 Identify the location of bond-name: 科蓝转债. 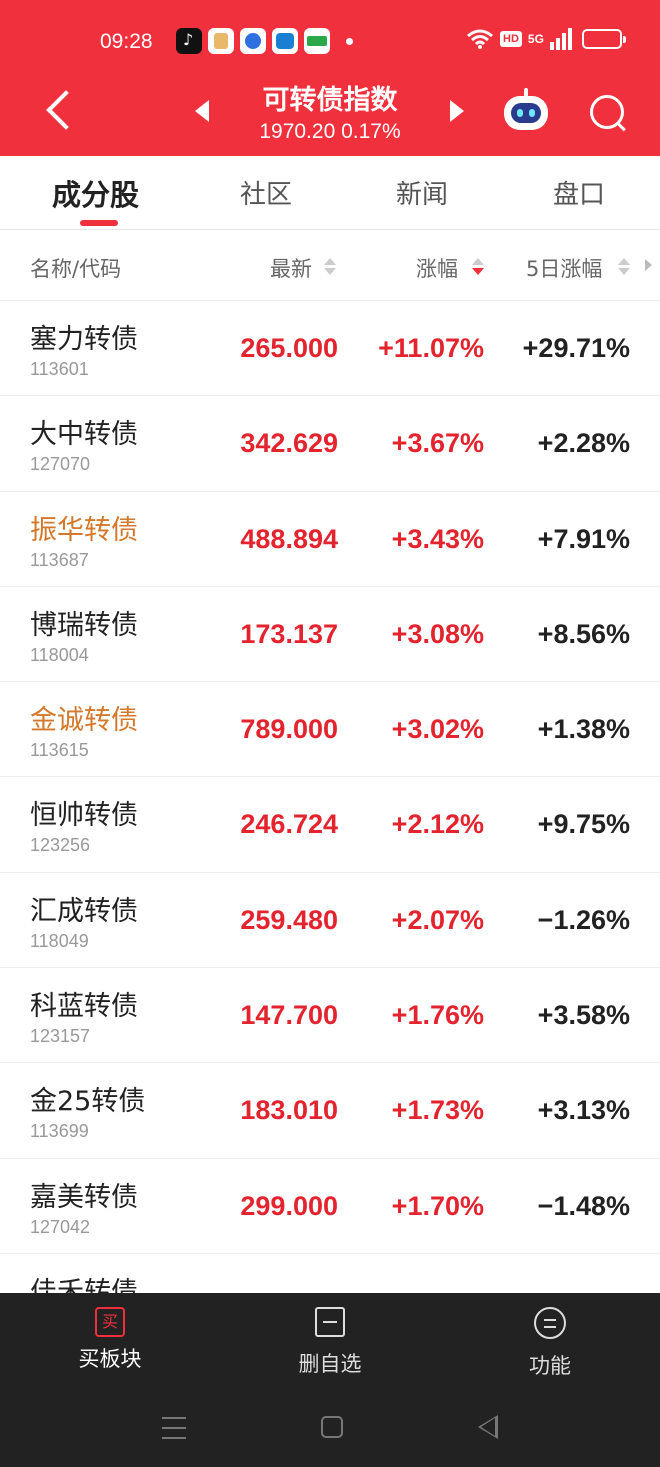
(84, 1007).